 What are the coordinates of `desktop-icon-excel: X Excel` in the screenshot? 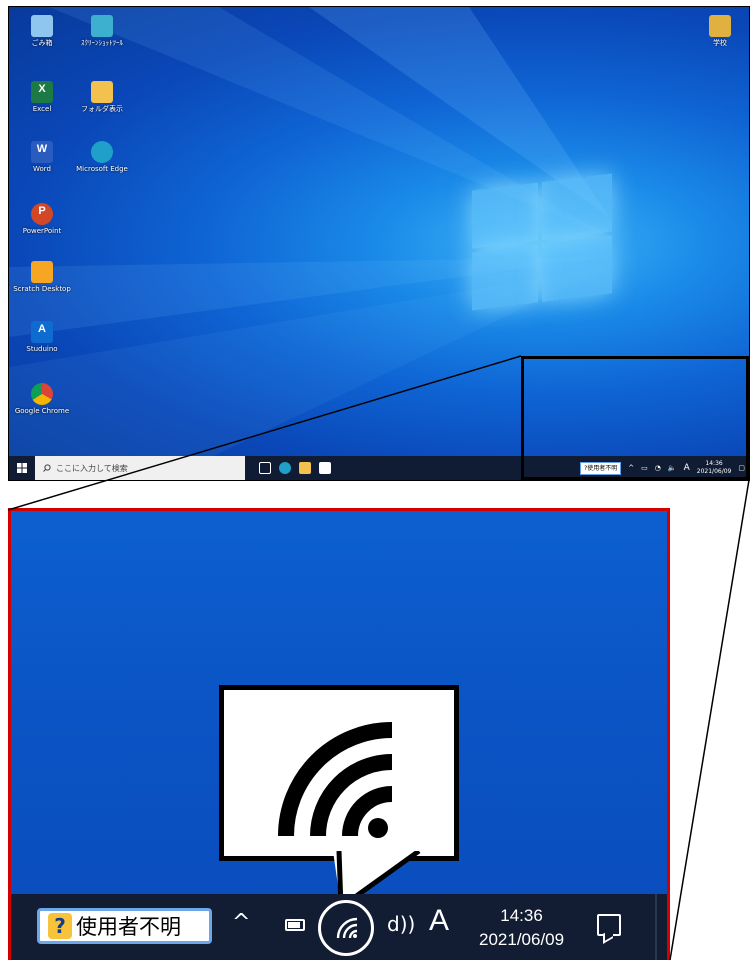 It's located at (42, 97).